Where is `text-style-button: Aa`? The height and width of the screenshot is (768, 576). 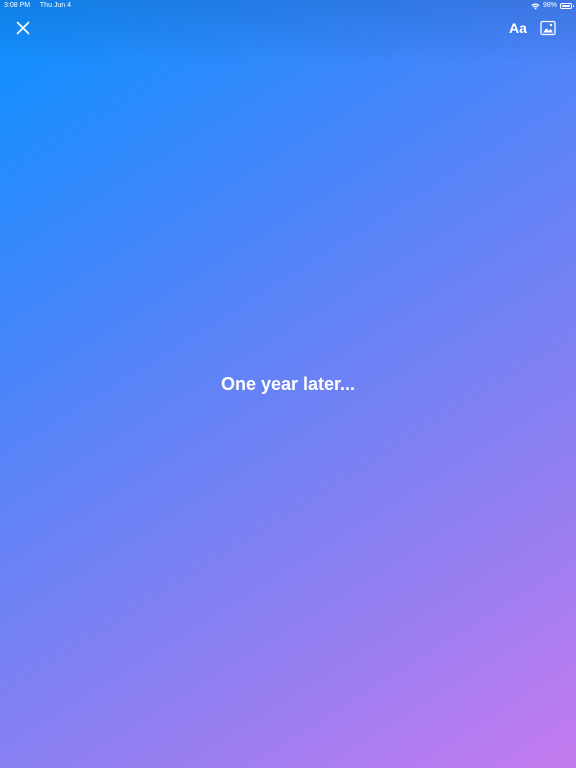
text-style-button: Aa is located at coordinates (518, 28).